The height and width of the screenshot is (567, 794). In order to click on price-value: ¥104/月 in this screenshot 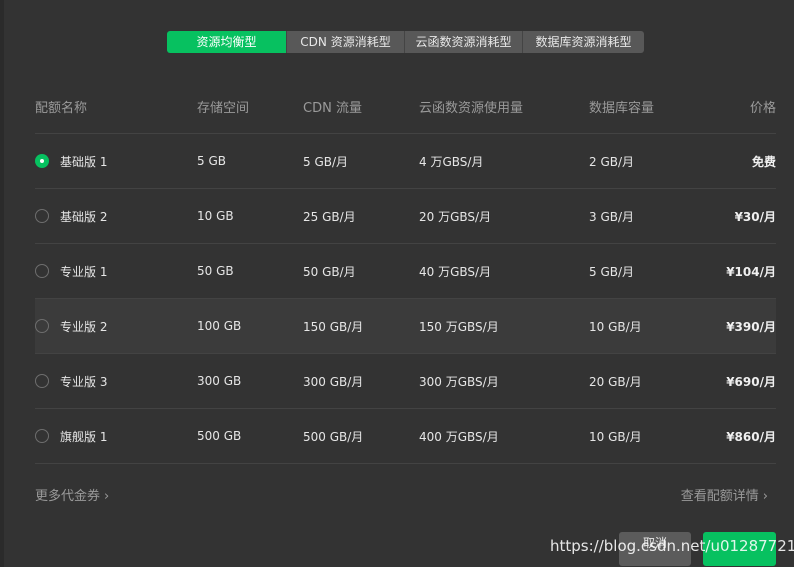, I will do `click(751, 271)`.